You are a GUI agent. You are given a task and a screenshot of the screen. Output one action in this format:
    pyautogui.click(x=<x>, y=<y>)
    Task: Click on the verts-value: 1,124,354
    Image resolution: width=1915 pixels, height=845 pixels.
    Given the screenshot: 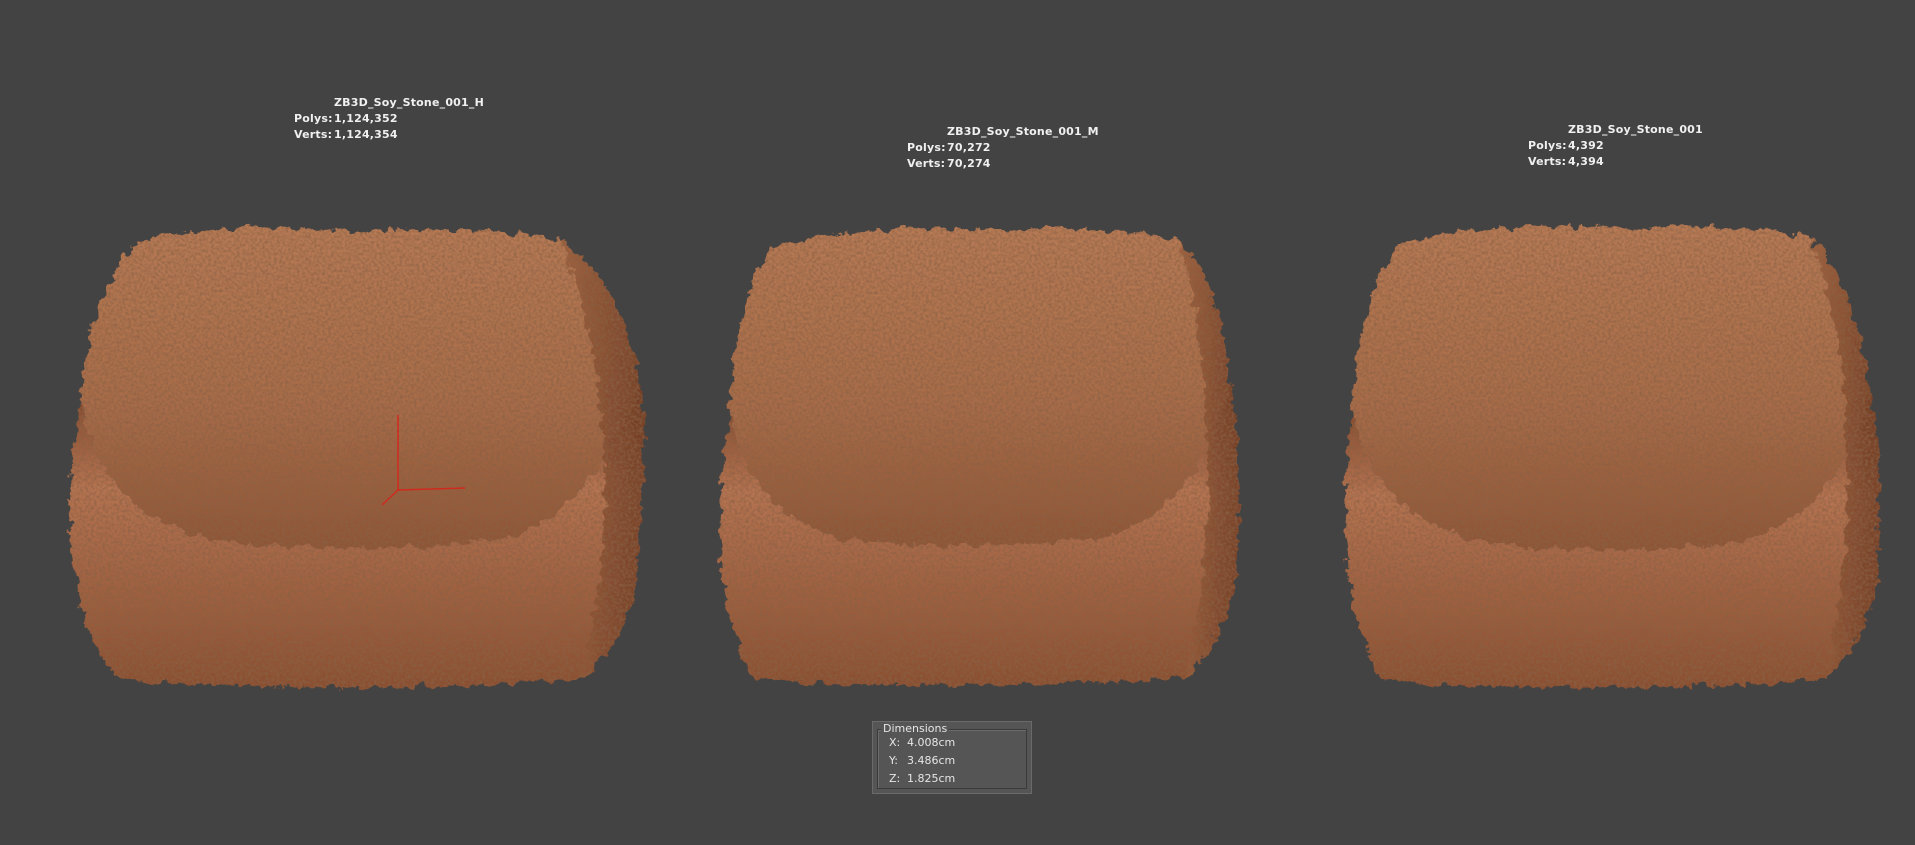 What is the action you would take?
    pyautogui.click(x=366, y=134)
    